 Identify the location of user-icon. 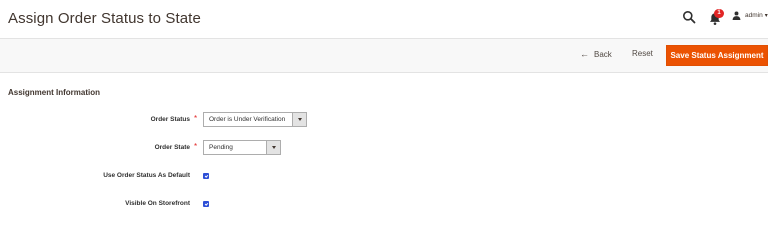
(736, 15).